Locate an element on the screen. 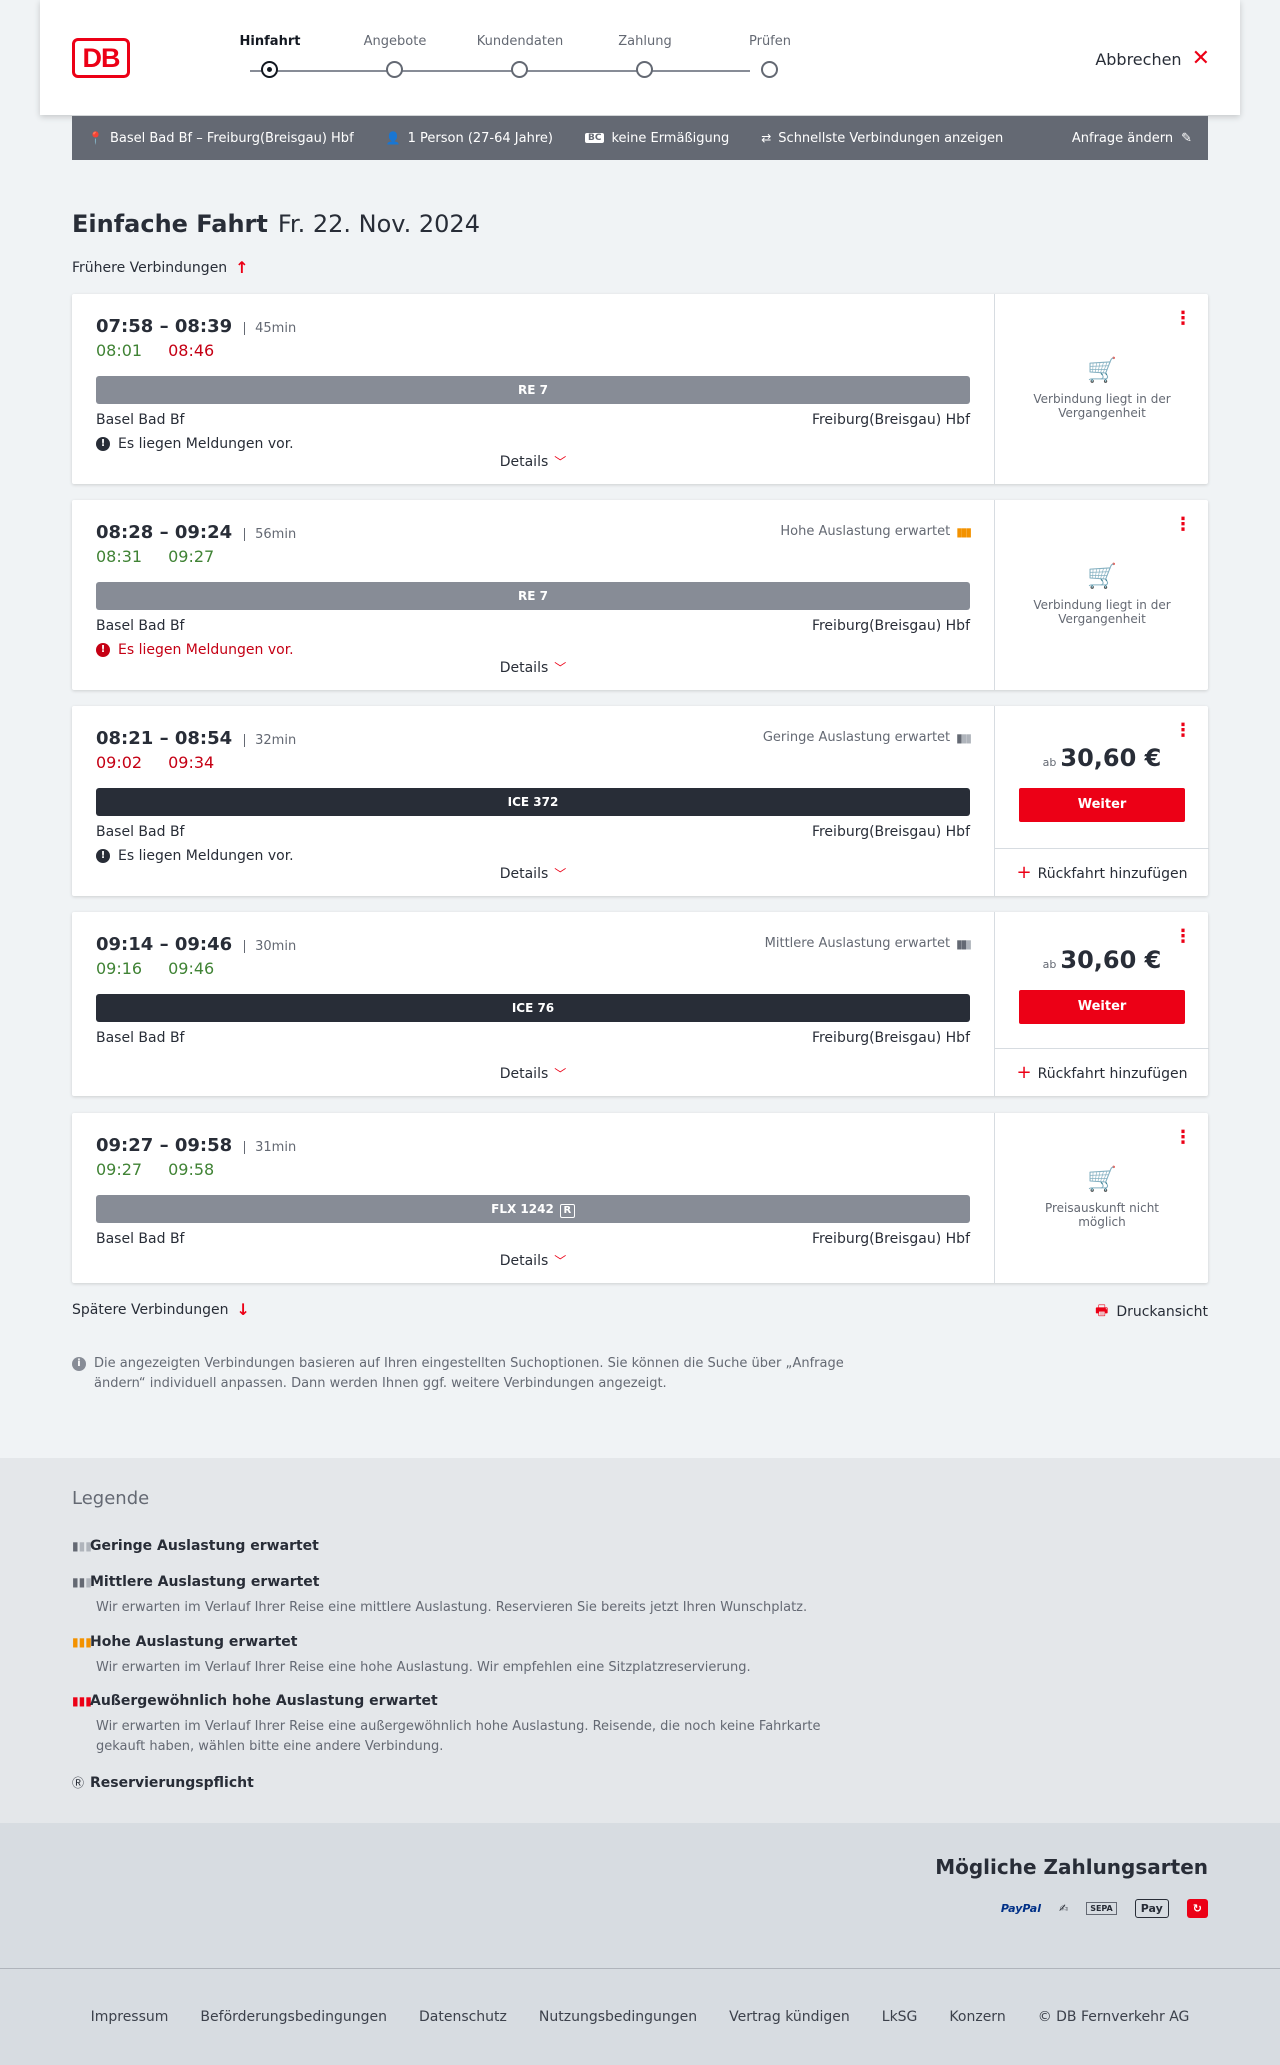  footer-link-befoerderungsbedingungen: Beförderungsbedingungen is located at coordinates (293, 2017).